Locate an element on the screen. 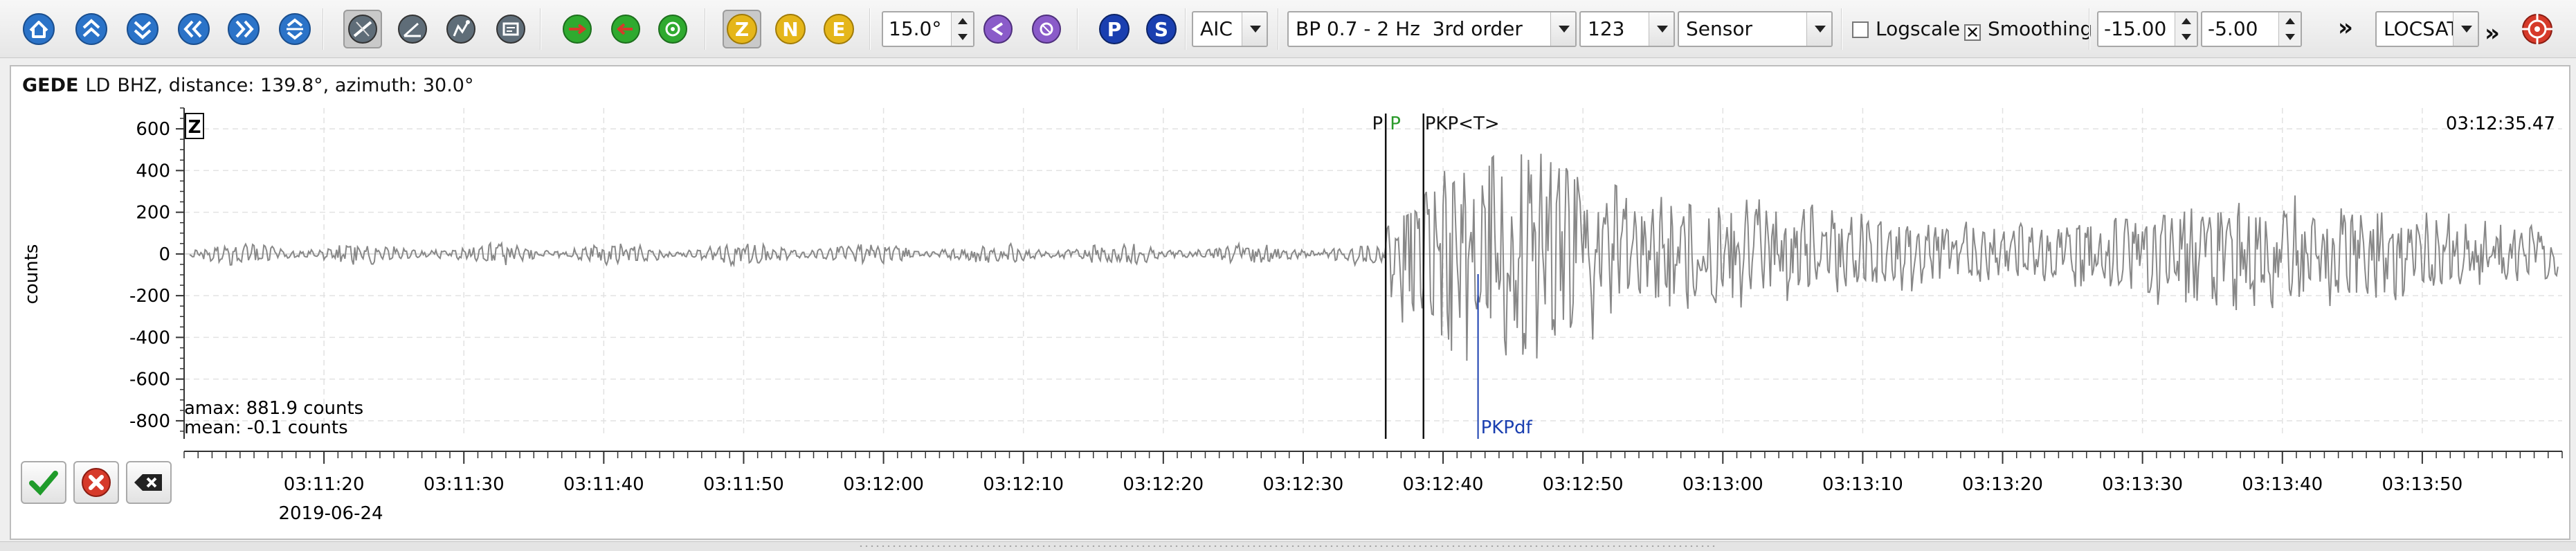 This screenshot has width=2576, height=551. sort-by-residual-icon is located at coordinates (510, 29).